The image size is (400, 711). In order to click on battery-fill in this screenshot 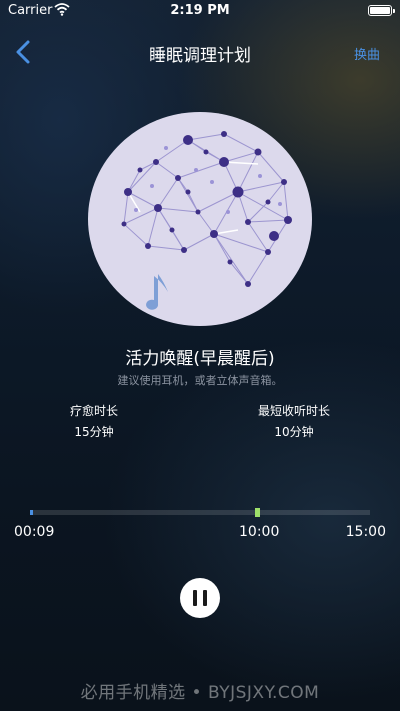, I will do `click(380, 10)`.